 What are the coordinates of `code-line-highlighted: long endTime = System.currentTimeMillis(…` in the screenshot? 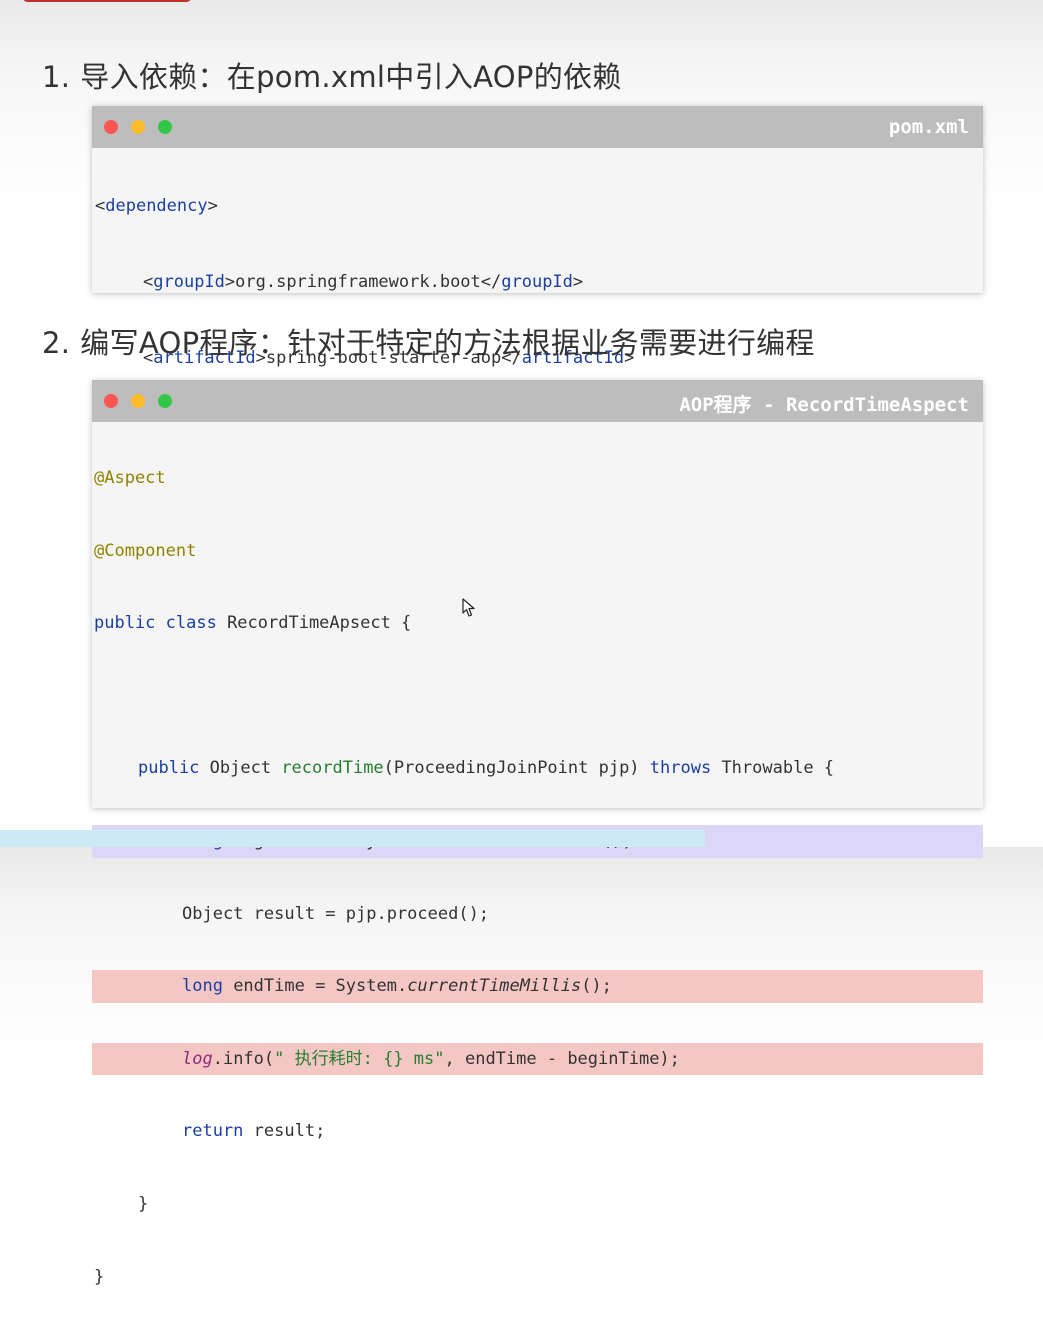 It's located at (537, 986).